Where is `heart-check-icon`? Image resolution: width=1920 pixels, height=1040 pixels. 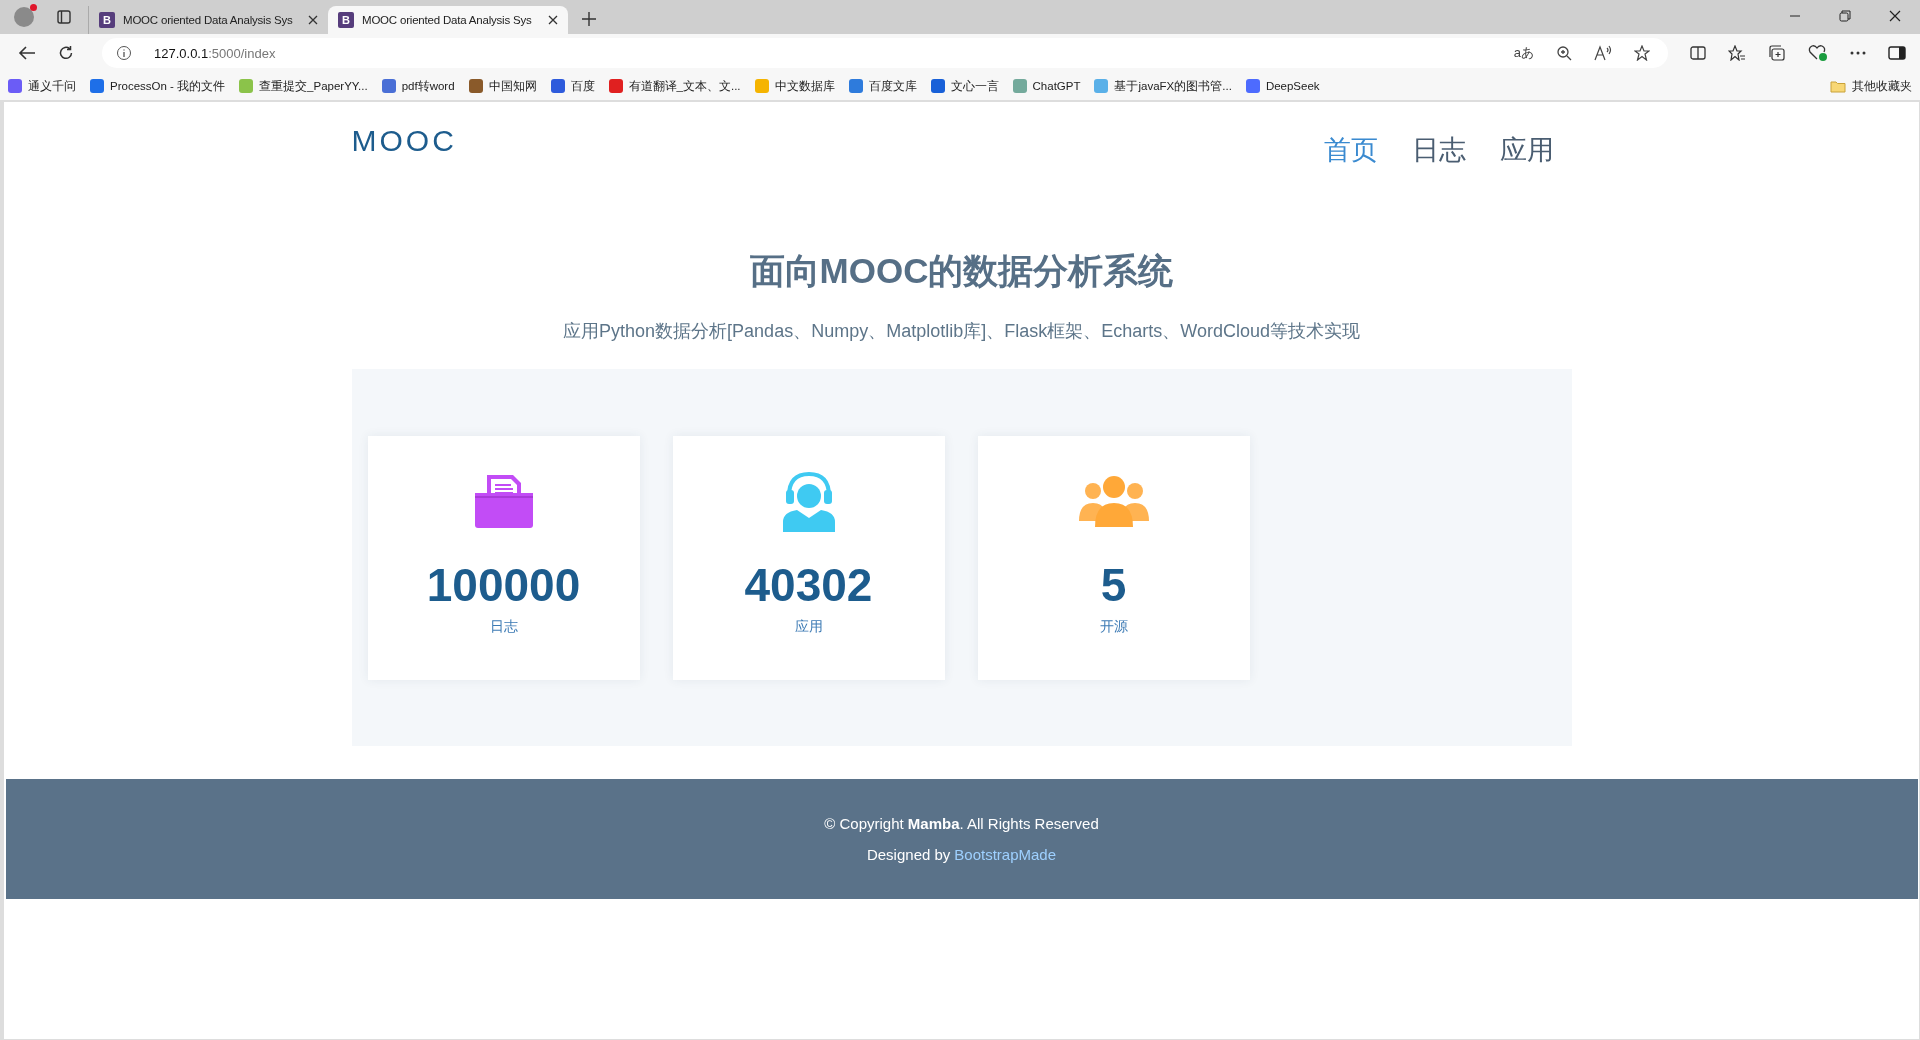 heart-check-icon is located at coordinates (1818, 53).